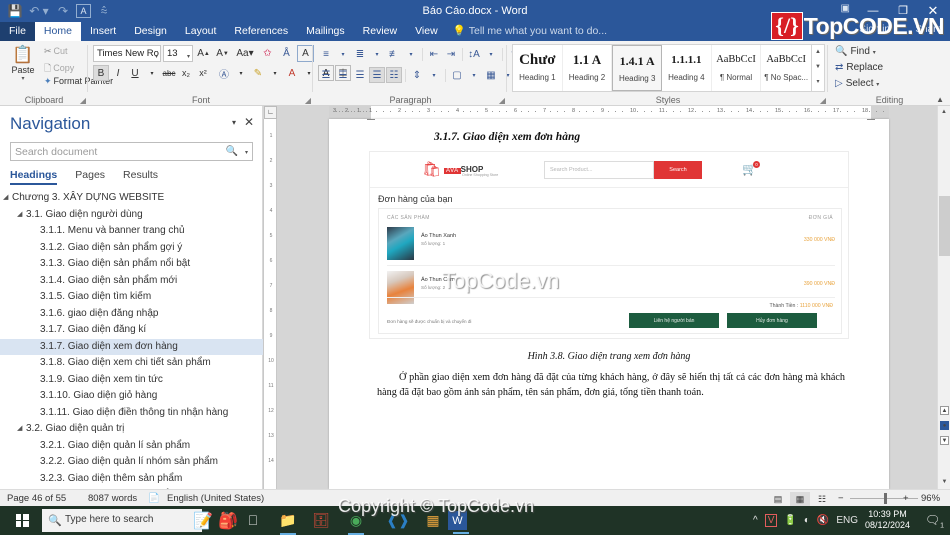 This screenshot has width=950, height=535. Describe the element at coordinates (944, 425) in the screenshot. I see `select-browse-object-icon: ●` at that location.